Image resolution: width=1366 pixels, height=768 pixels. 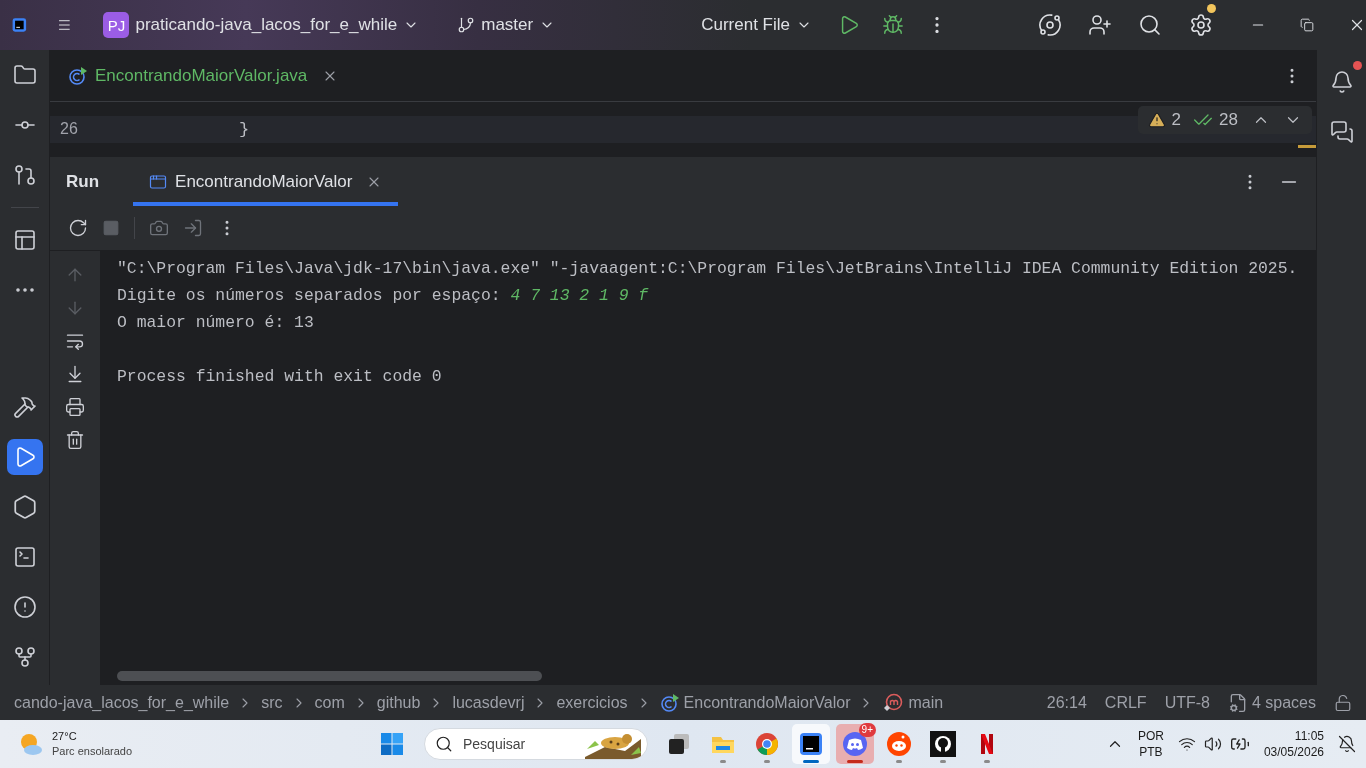 I want to click on cursor-position: 26:14, so click(x=1066, y=702).